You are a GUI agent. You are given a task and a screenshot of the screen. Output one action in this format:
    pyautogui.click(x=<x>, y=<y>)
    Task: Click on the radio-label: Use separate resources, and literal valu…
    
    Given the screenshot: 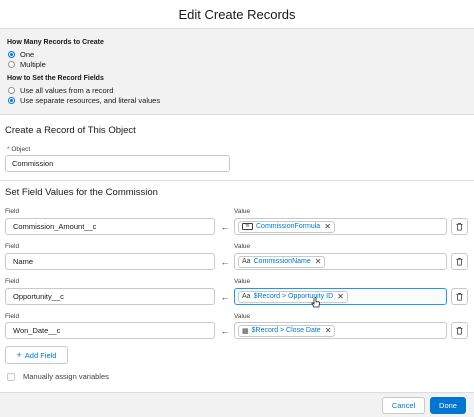 What is the action you would take?
    pyautogui.click(x=90, y=100)
    